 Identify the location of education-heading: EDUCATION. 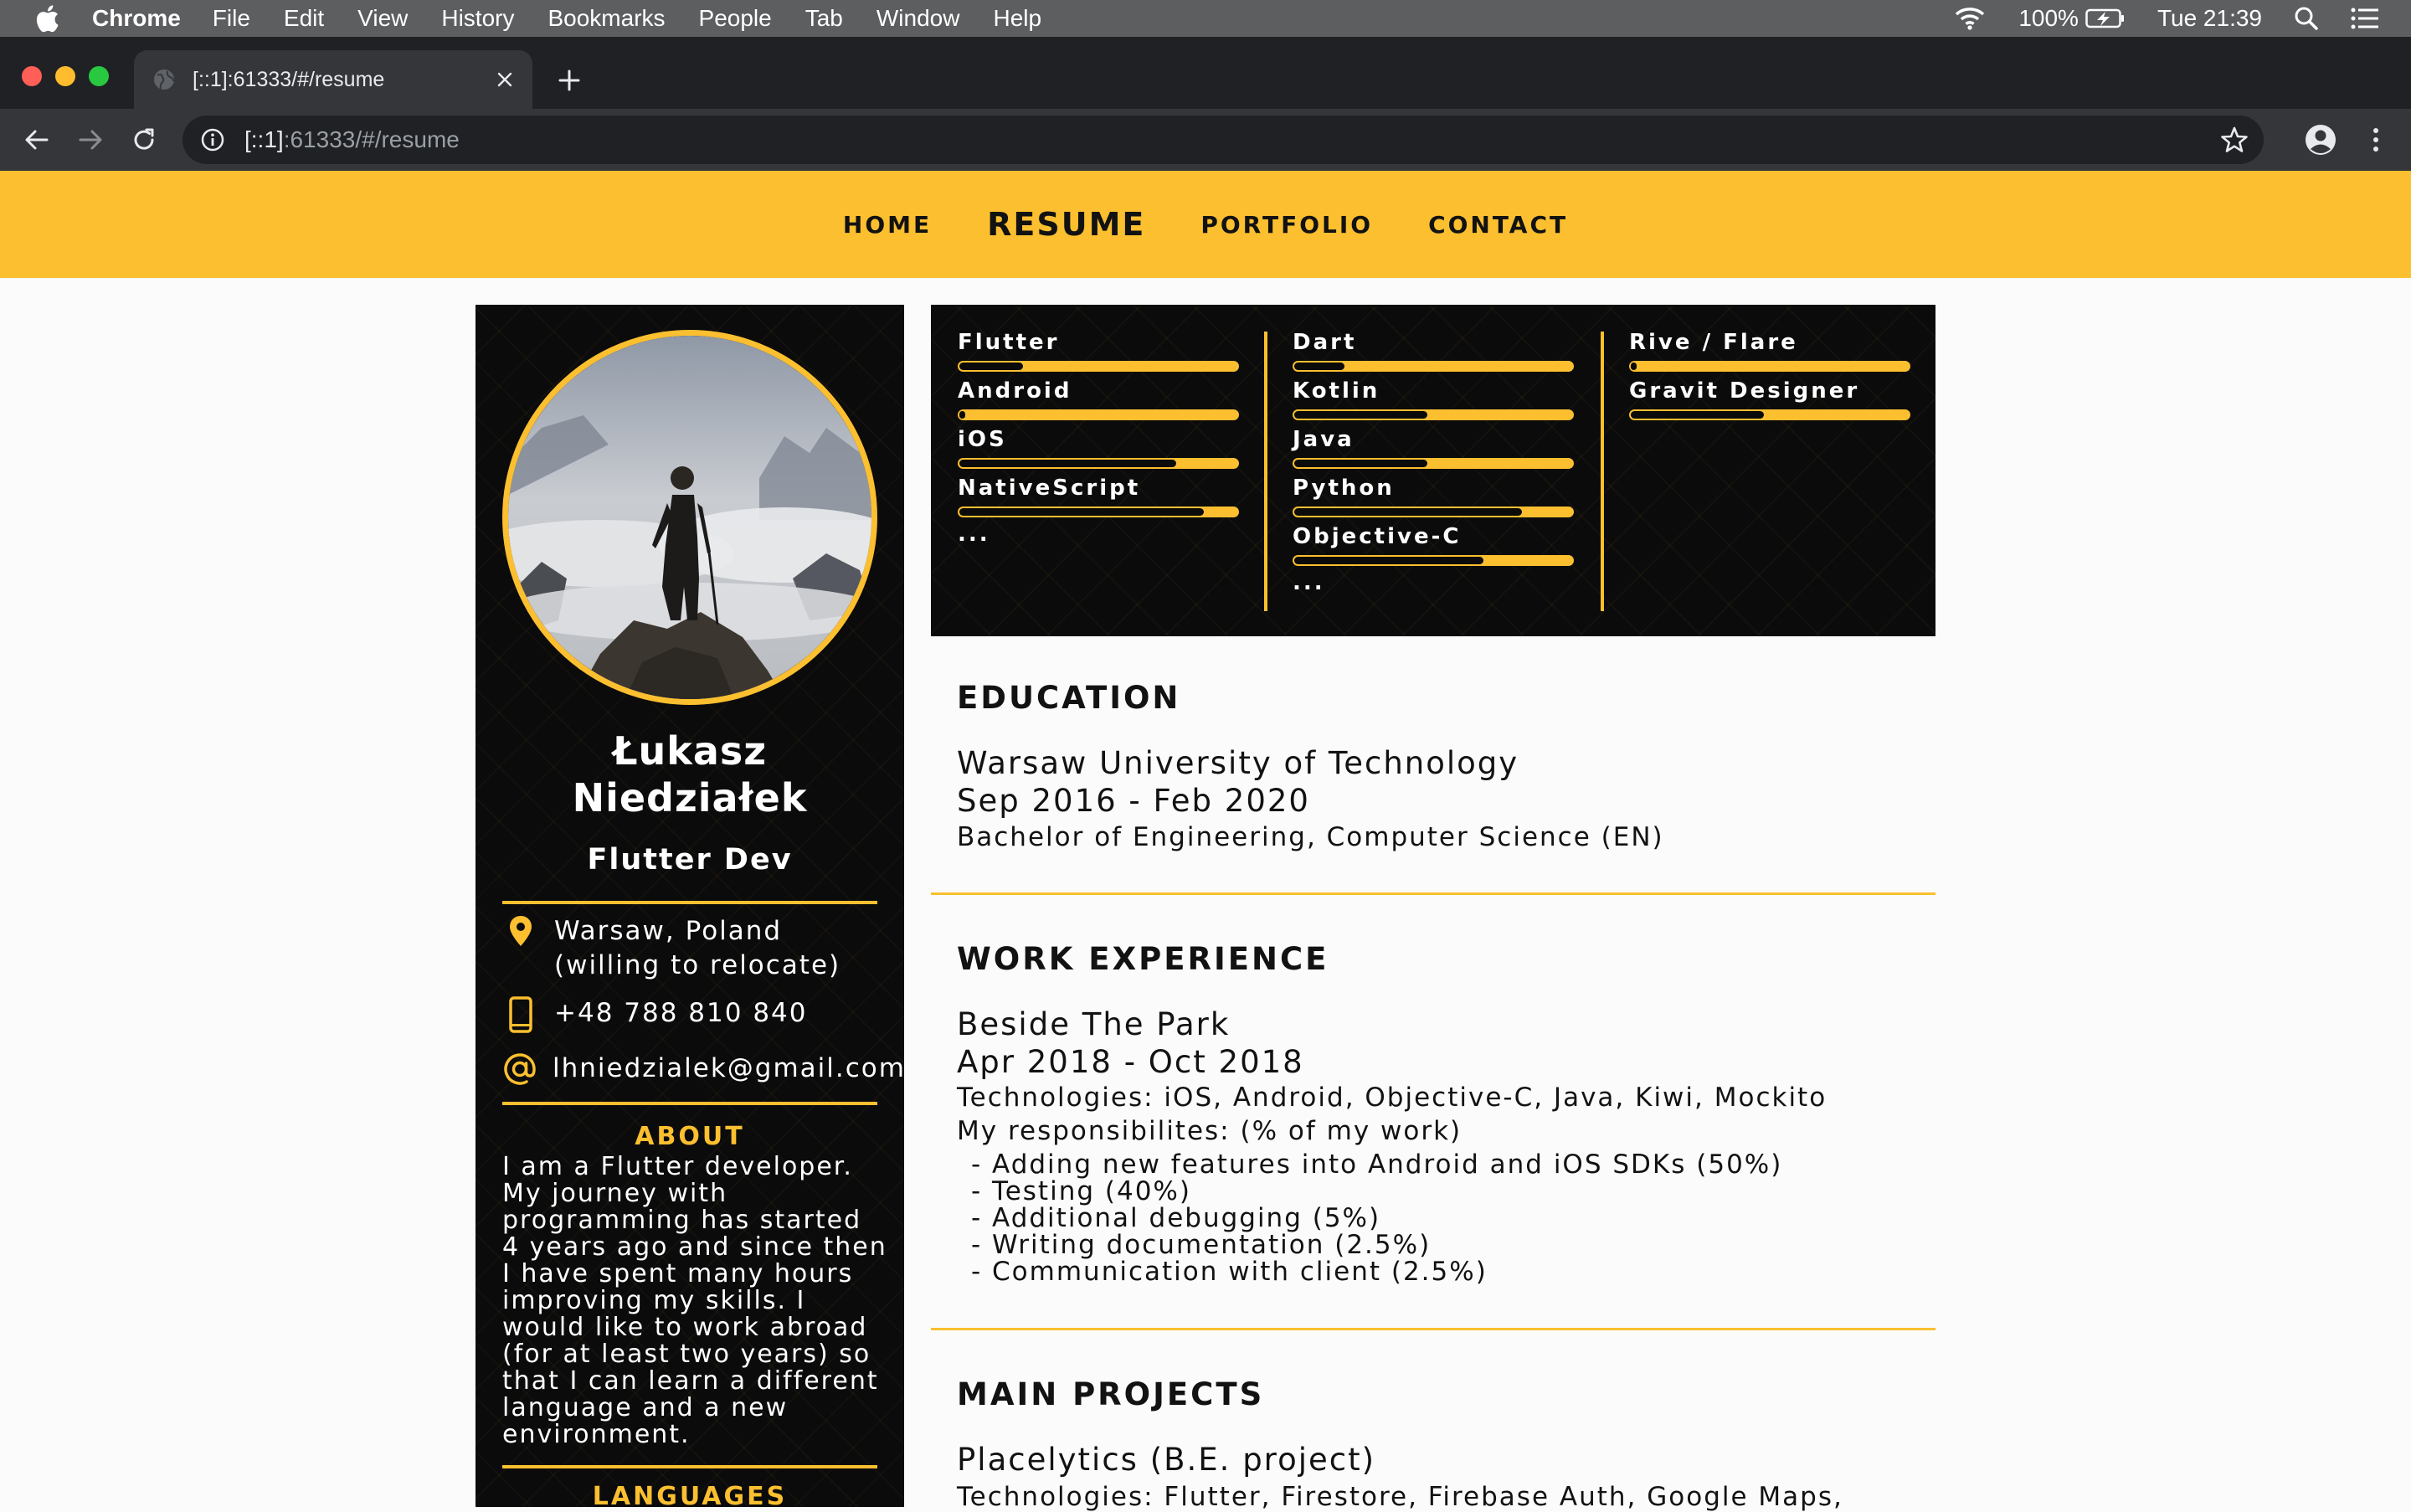
(1069, 698).